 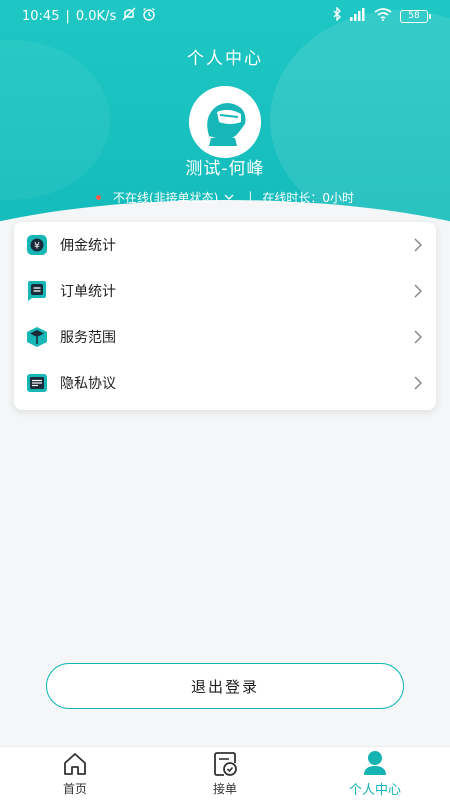 What do you see at coordinates (225, 245) in the screenshot?
I see `menu-item-commission: ¥ 佣金统计` at bounding box center [225, 245].